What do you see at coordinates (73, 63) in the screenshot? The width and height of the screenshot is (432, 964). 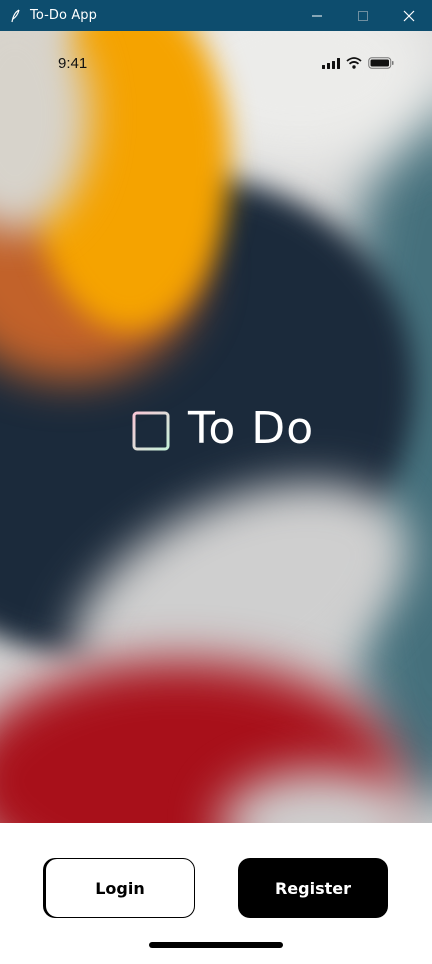 I see `status-time: 9:41` at bounding box center [73, 63].